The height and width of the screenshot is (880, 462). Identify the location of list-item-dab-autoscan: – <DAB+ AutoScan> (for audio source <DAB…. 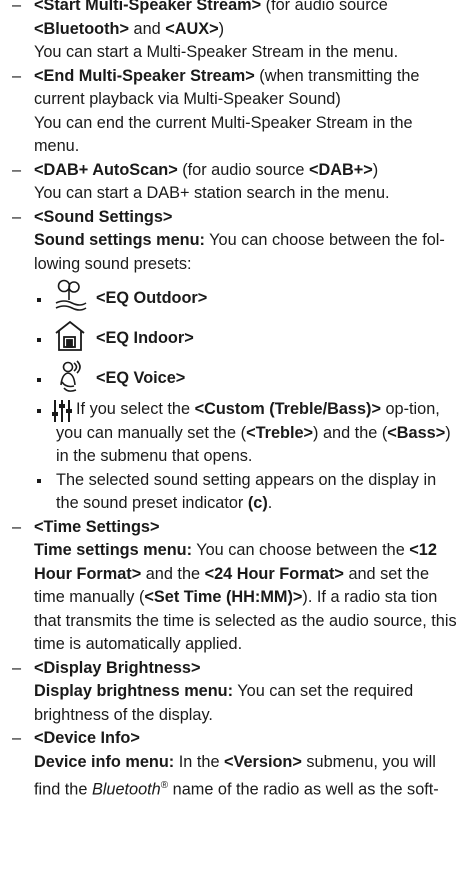
(231, 182).